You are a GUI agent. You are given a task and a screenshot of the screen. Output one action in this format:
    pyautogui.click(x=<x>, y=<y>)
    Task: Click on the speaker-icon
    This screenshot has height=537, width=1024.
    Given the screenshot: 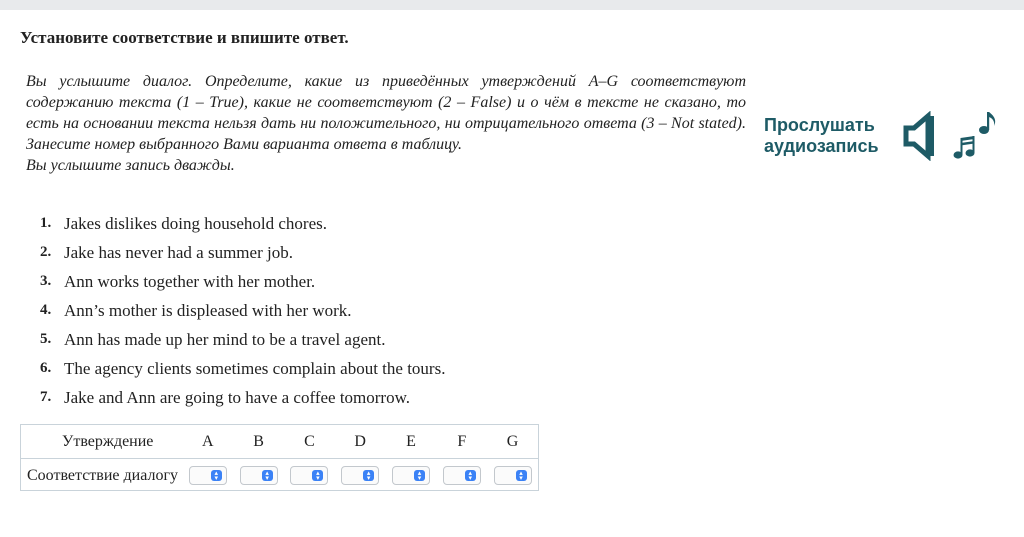 What is the action you would take?
    pyautogui.click(x=922, y=136)
    